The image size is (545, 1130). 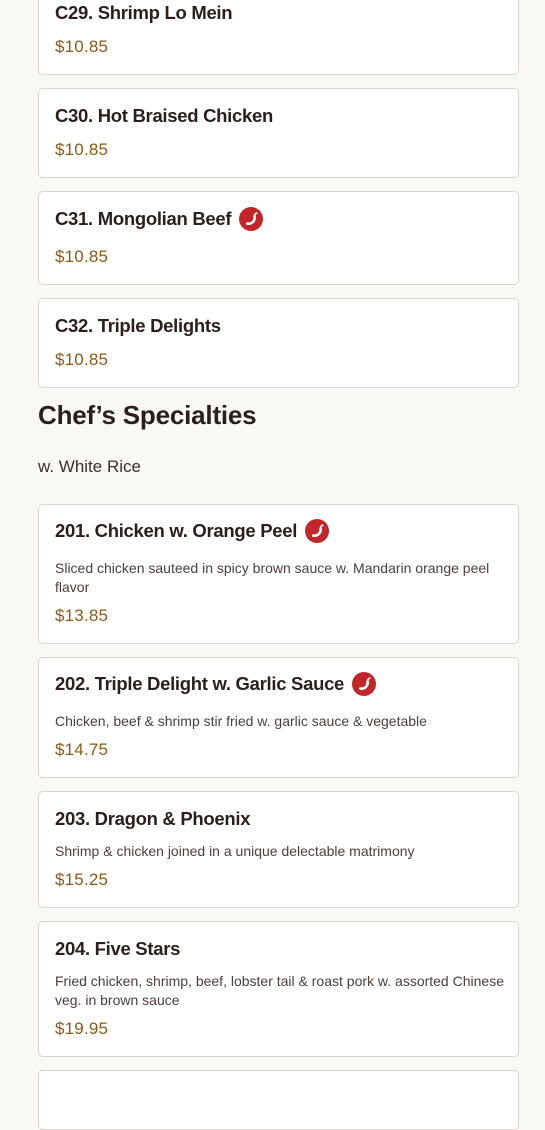 What do you see at coordinates (200, 683) in the screenshot?
I see `menu-item-name: 202. Triple Delight w. Garlic Sauce` at bounding box center [200, 683].